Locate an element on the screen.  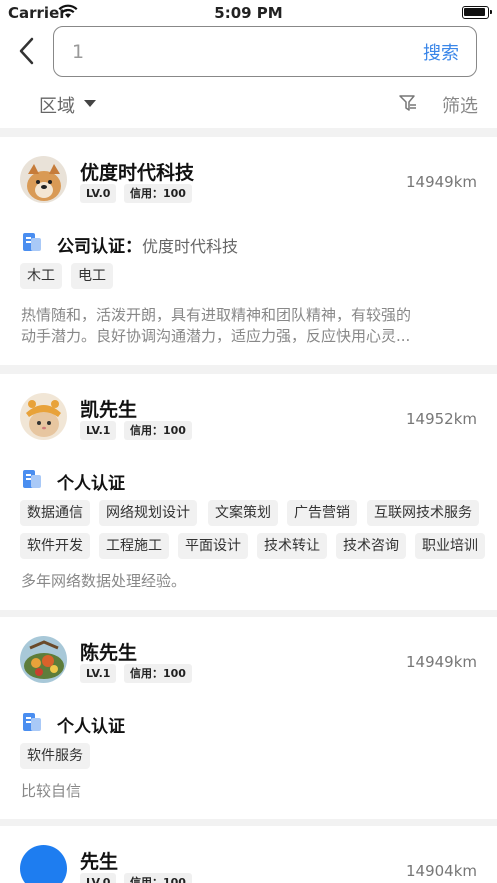
skill-tag: 网络规划设计 is located at coordinates (148, 513).